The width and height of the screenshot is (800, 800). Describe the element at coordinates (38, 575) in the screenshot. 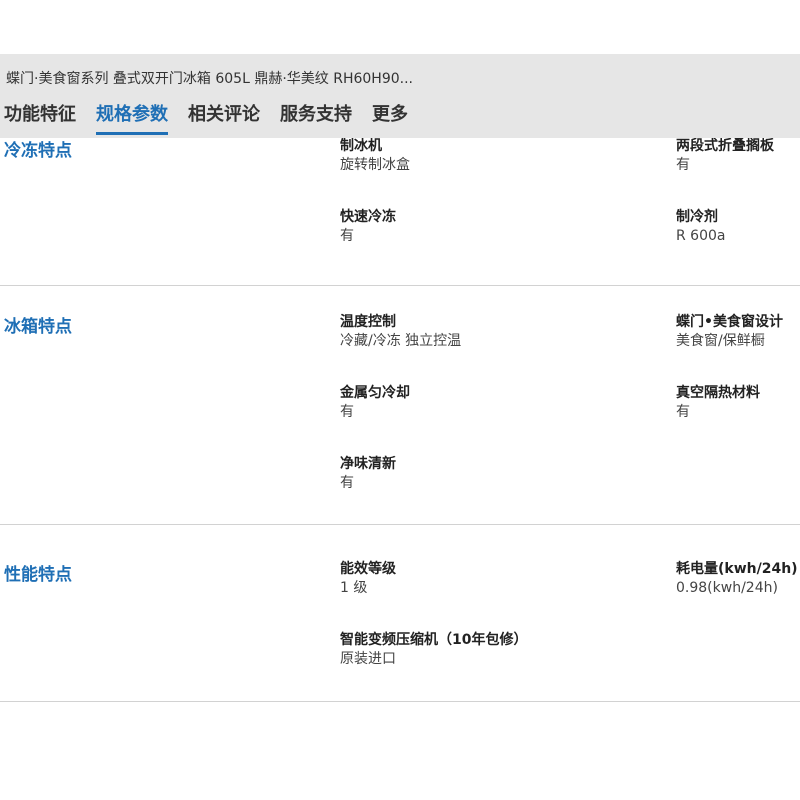

I see `section-title-performance: 性能特点` at that location.